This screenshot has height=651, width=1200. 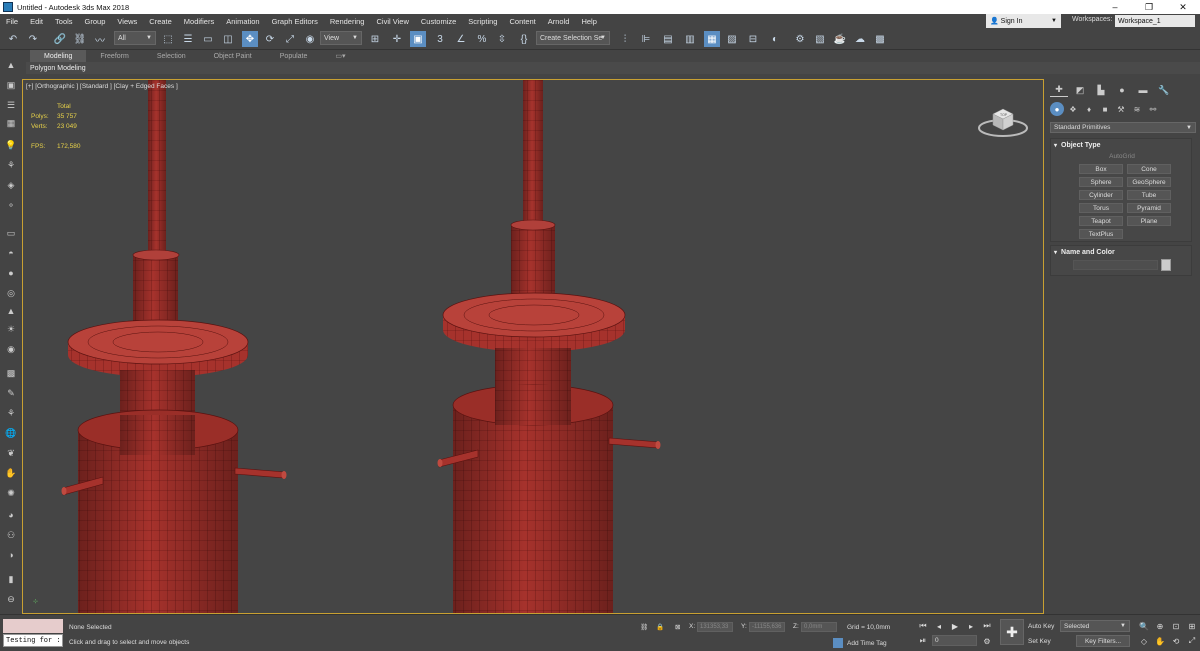 I want to click on light-icon: 💡, so click(x=11, y=145).